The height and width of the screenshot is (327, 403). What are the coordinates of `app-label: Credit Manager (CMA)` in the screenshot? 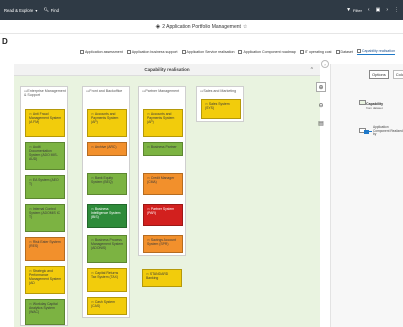 It's located at (161, 180).